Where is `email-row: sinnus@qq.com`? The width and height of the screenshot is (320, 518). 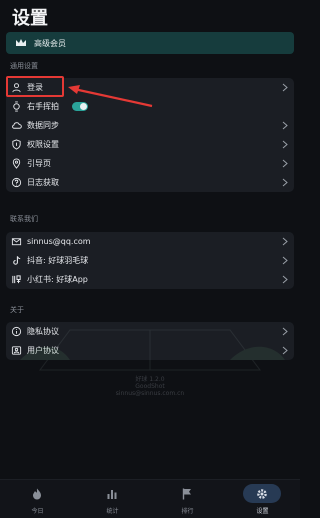
email-row: sinnus@qq.com is located at coordinates (150, 241).